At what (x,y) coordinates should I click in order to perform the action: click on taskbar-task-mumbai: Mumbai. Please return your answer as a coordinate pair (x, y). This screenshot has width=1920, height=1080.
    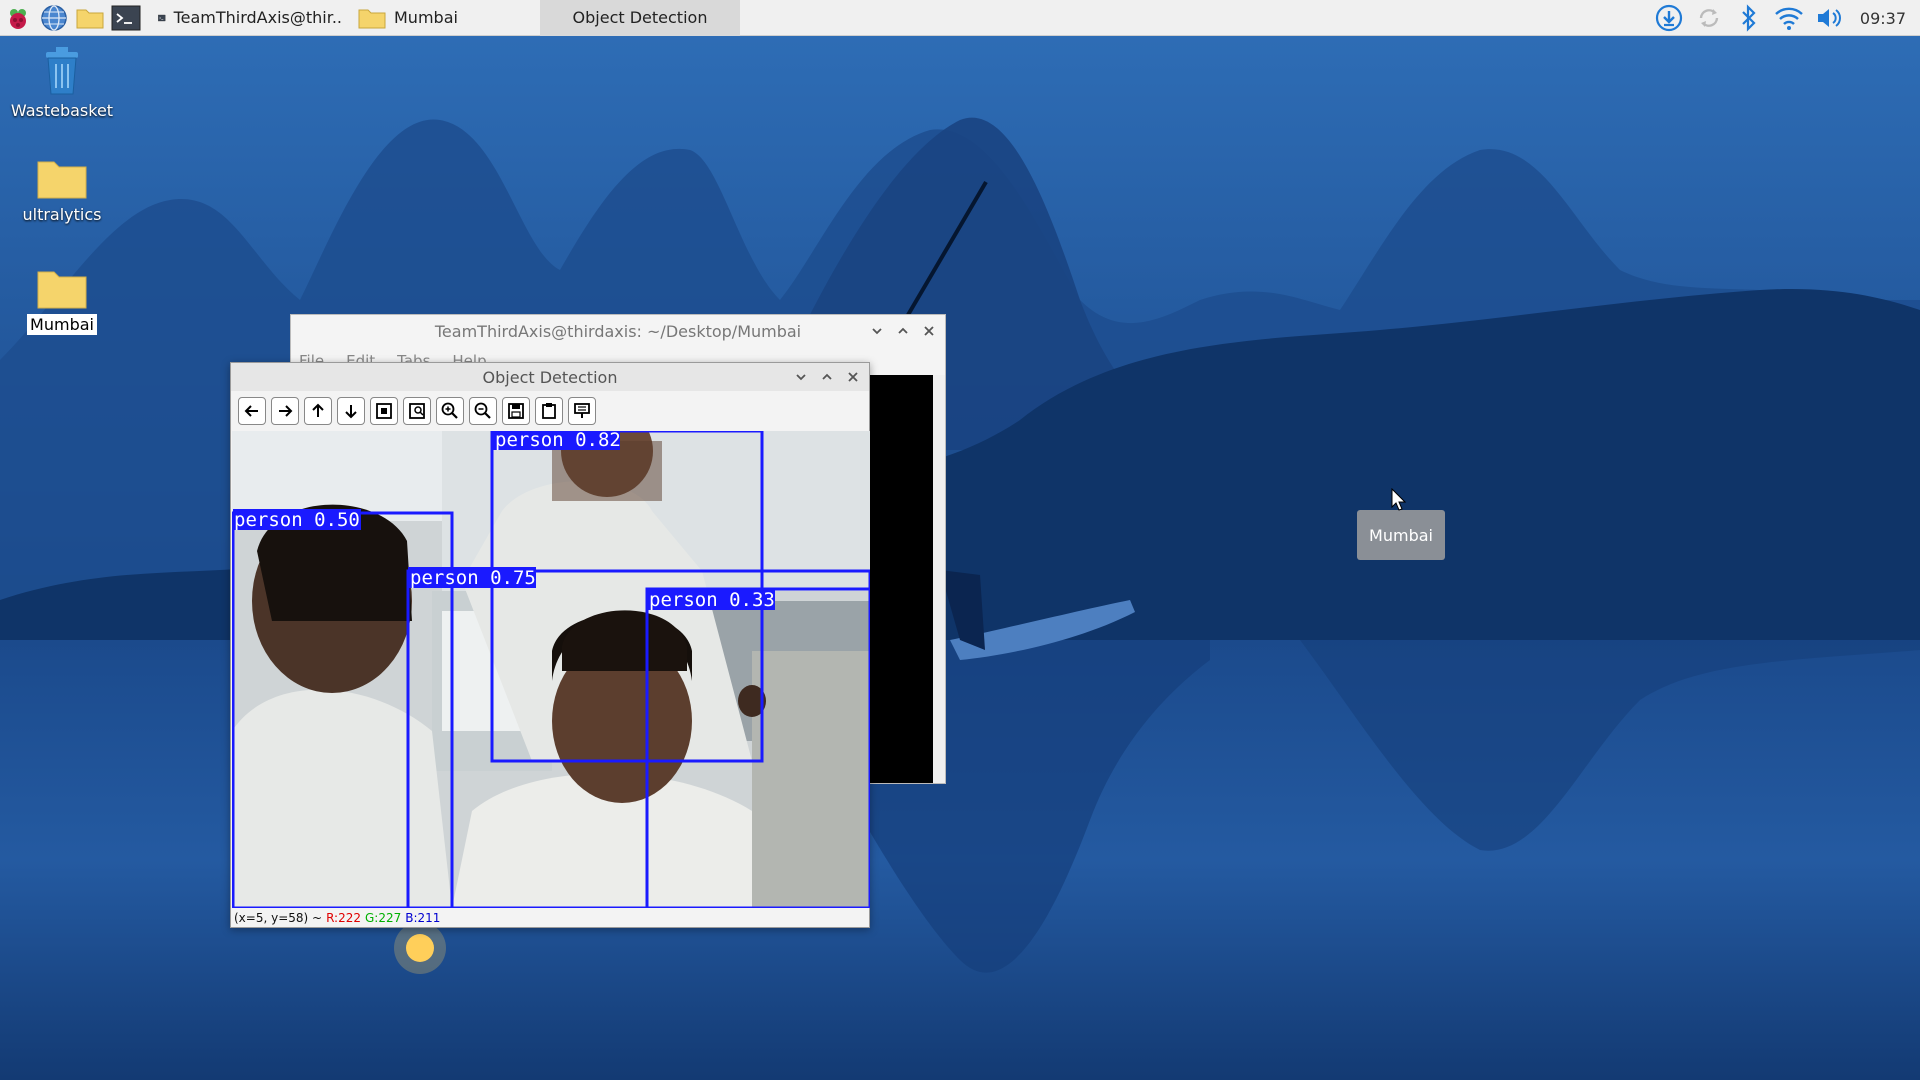
    Looking at the image, I should click on (445, 18).